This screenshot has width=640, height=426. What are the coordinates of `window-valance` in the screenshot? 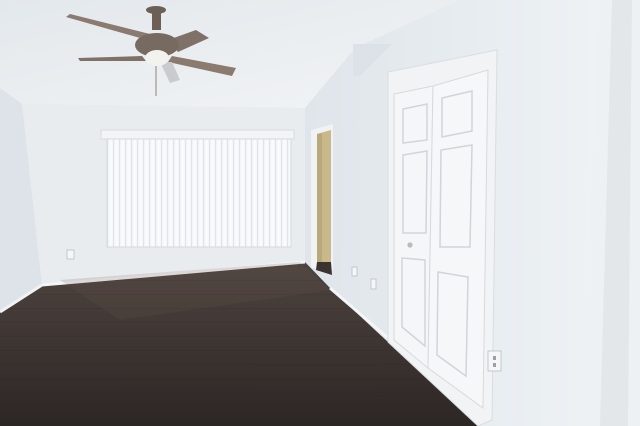 It's located at (197, 134).